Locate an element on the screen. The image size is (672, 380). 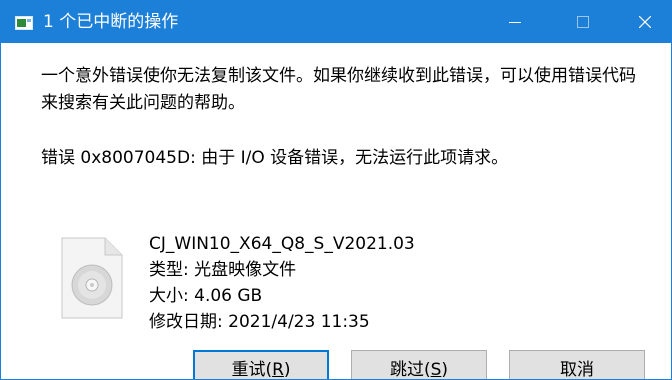
title-bar: 1 个已中断的操作 is located at coordinates (336, 22).